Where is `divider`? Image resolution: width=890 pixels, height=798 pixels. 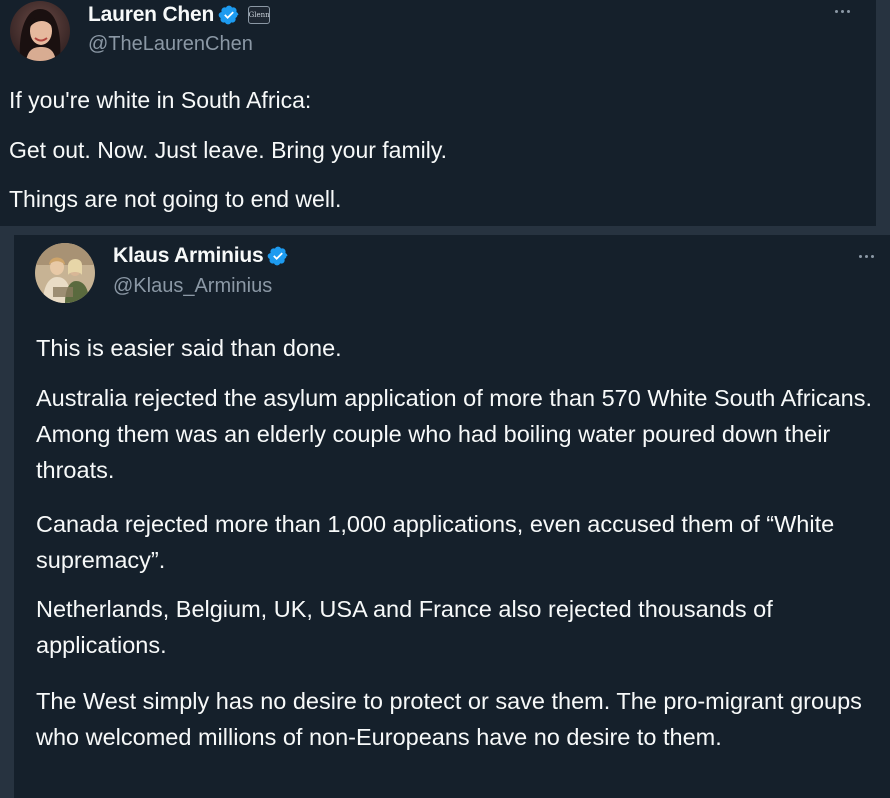 divider is located at coordinates (445, 230).